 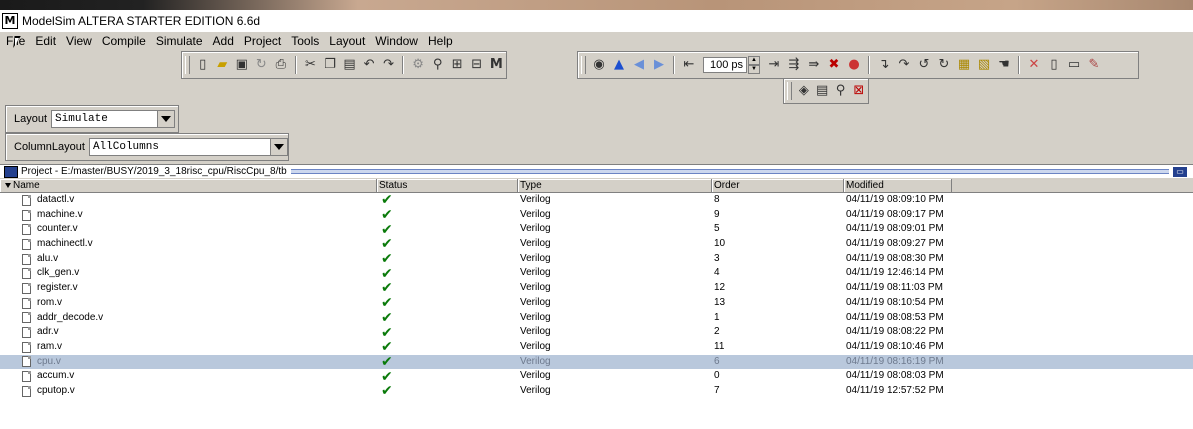 What do you see at coordinates (596, 288) in the screenshot?
I see `table-row: register.v ✔ Verilog 12 04/11/19 08:11:03 PM` at bounding box center [596, 288].